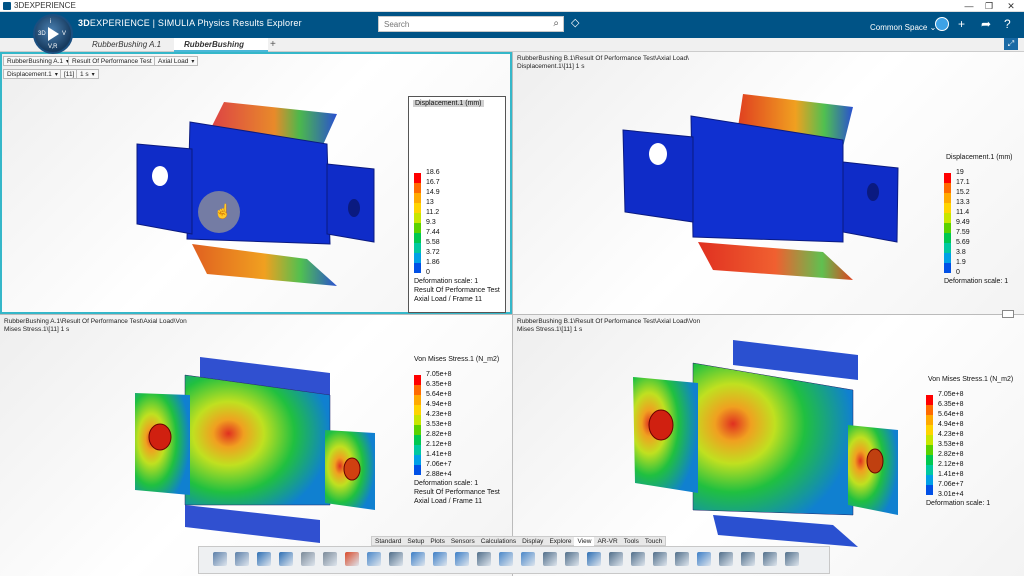  I want to click on snap-icon, so click(704, 559).